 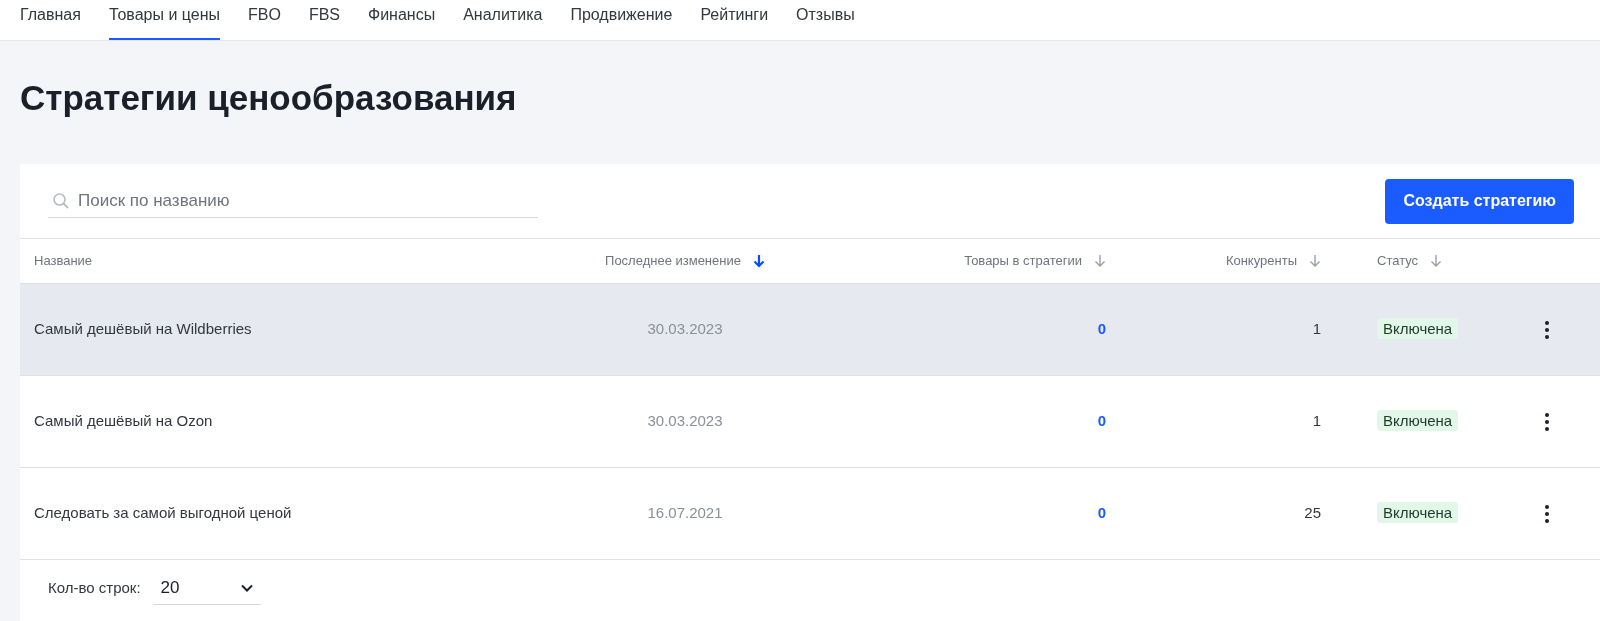 What do you see at coordinates (825, 20) in the screenshot?
I see `nav-tab: Отзывы` at bounding box center [825, 20].